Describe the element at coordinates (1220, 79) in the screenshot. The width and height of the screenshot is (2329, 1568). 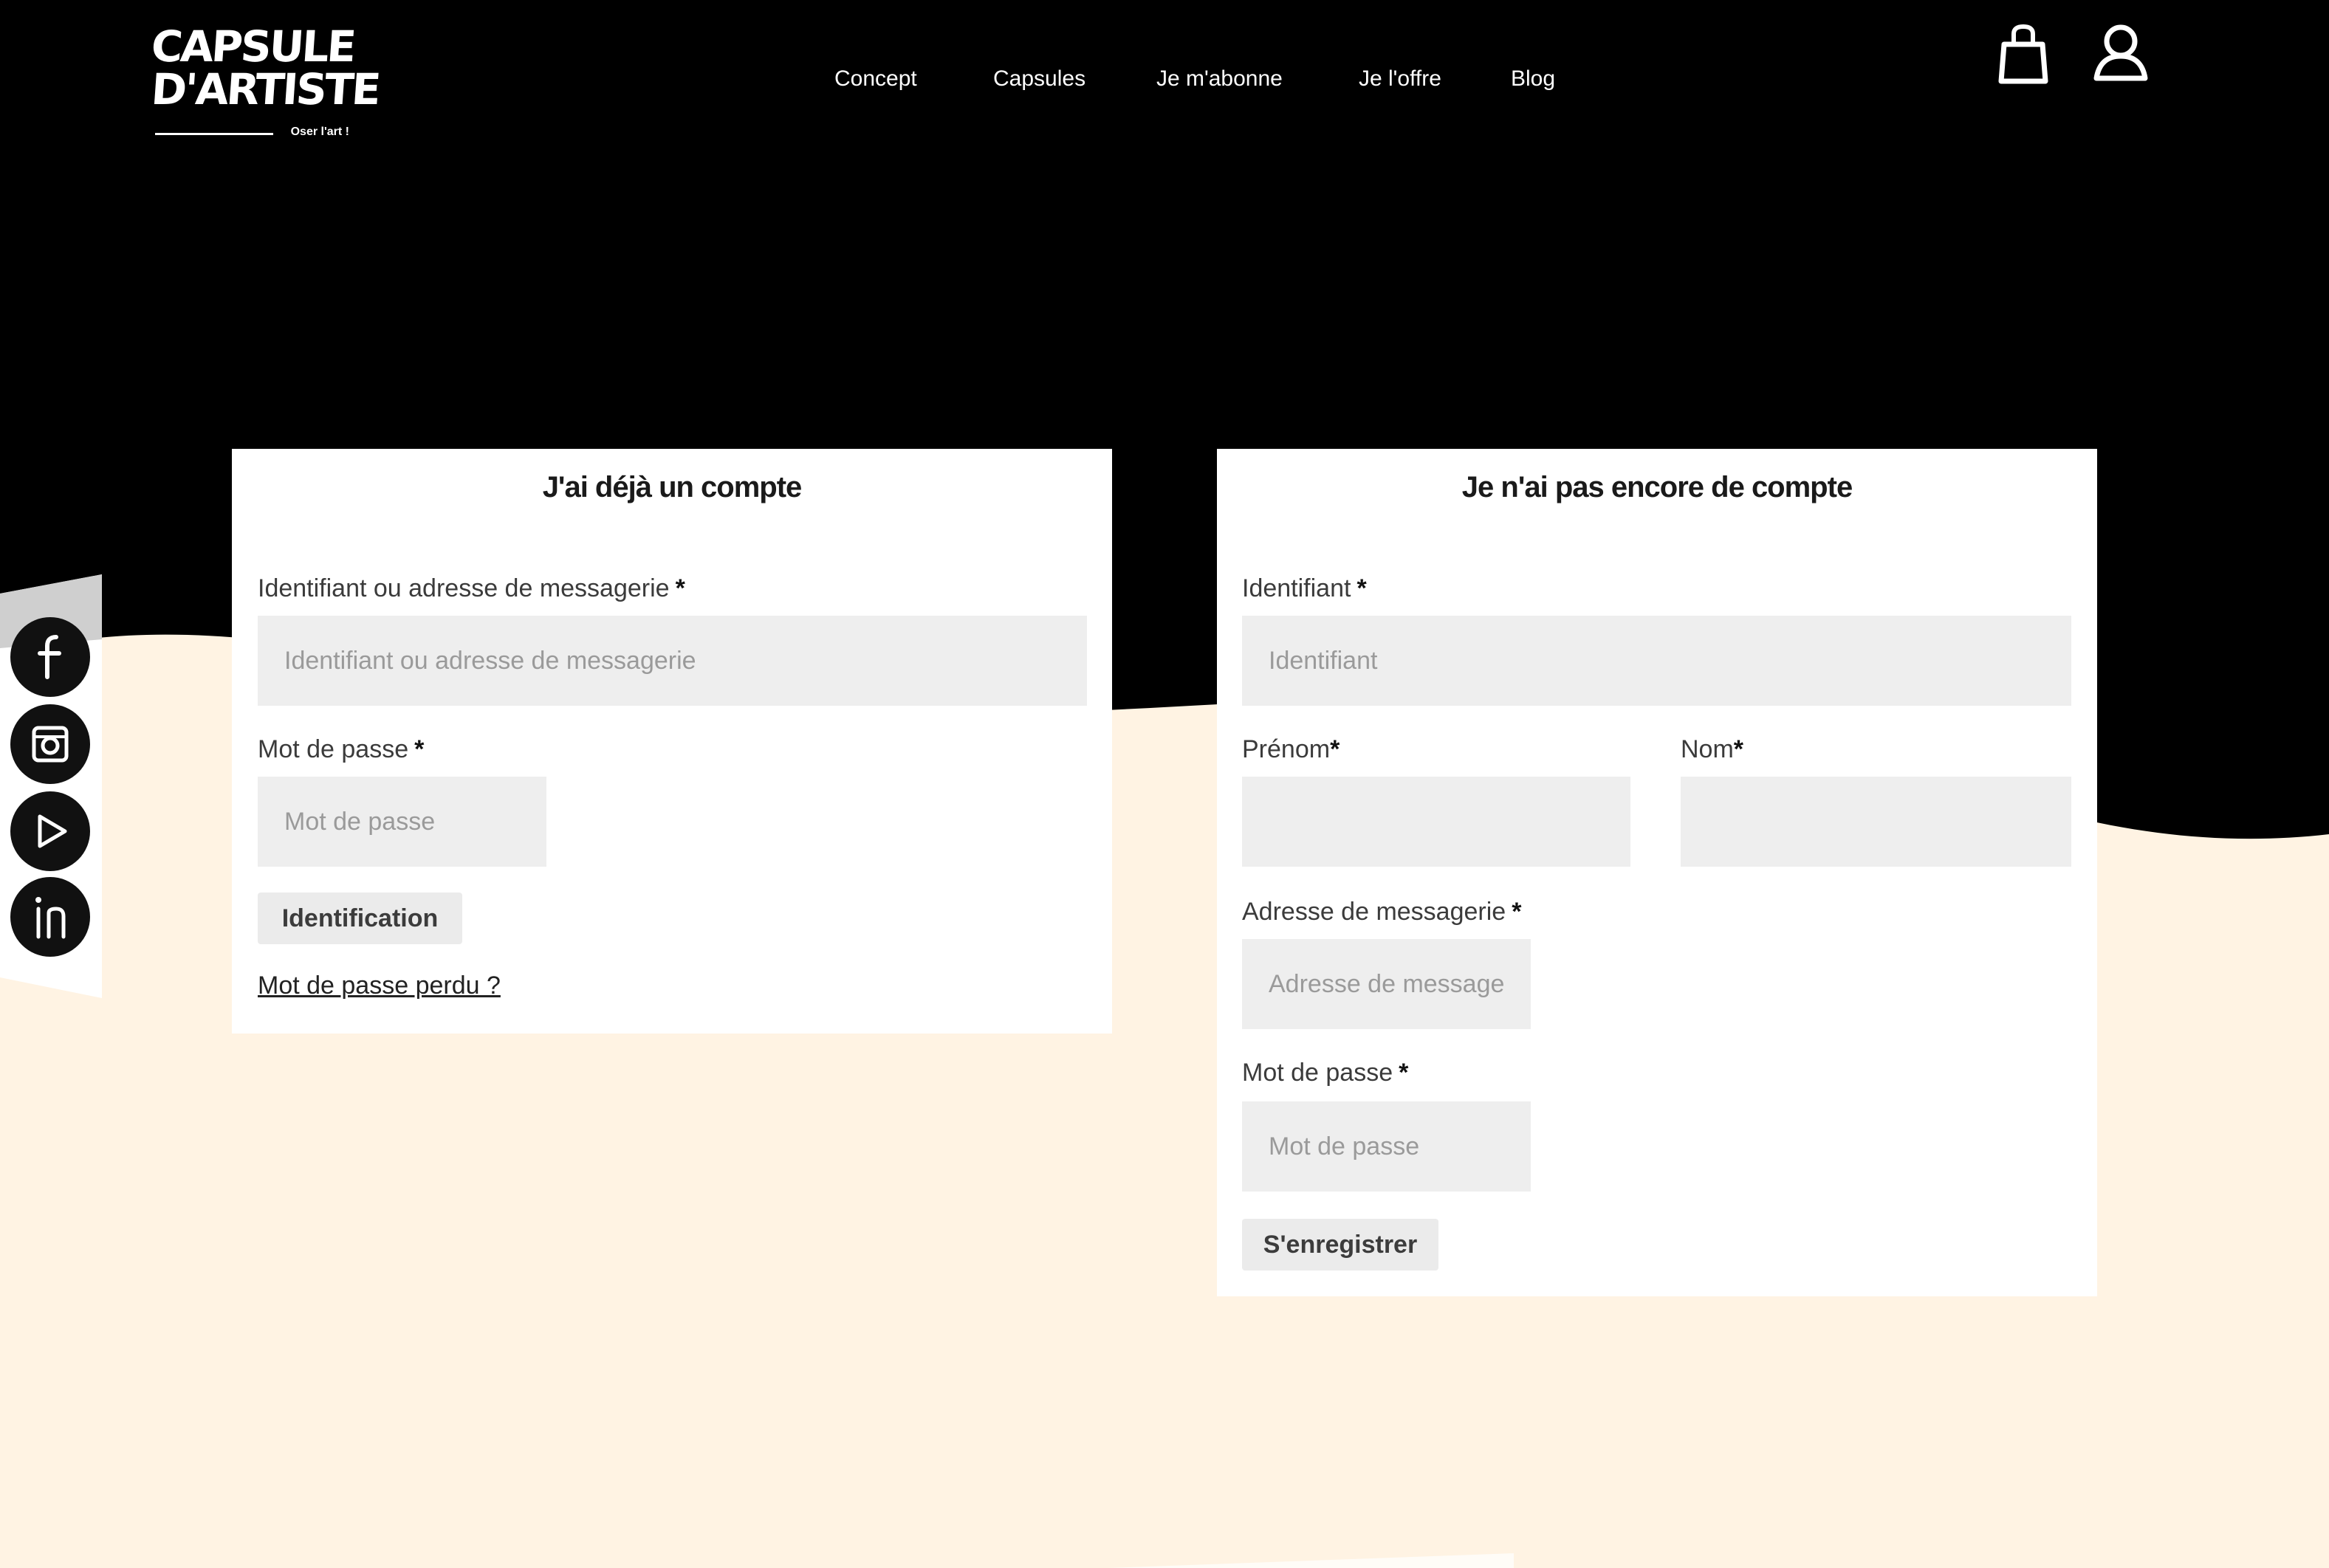
I see `nav-item-subscribe: Je m'abonne` at that location.